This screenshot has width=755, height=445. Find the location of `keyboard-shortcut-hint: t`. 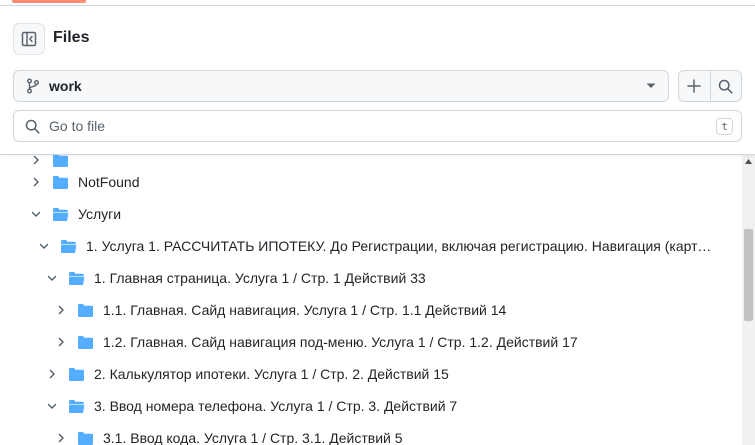

keyboard-shortcut-hint: t is located at coordinates (724, 126).